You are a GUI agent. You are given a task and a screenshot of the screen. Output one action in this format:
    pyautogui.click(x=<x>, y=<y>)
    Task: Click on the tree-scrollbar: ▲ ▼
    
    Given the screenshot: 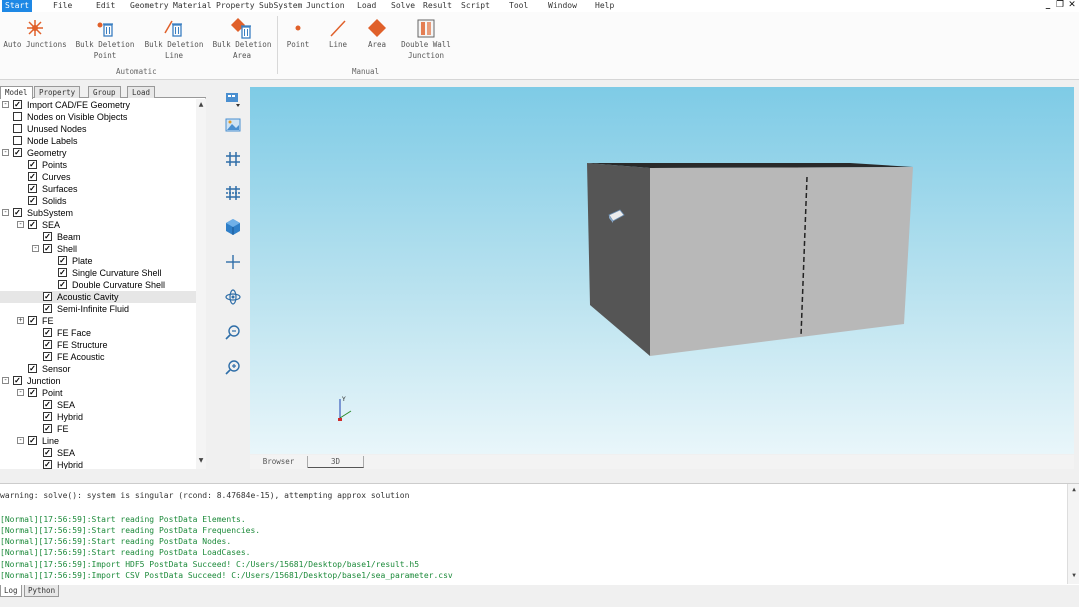 What is the action you would take?
    pyautogui.click(x=201, y=284)
    